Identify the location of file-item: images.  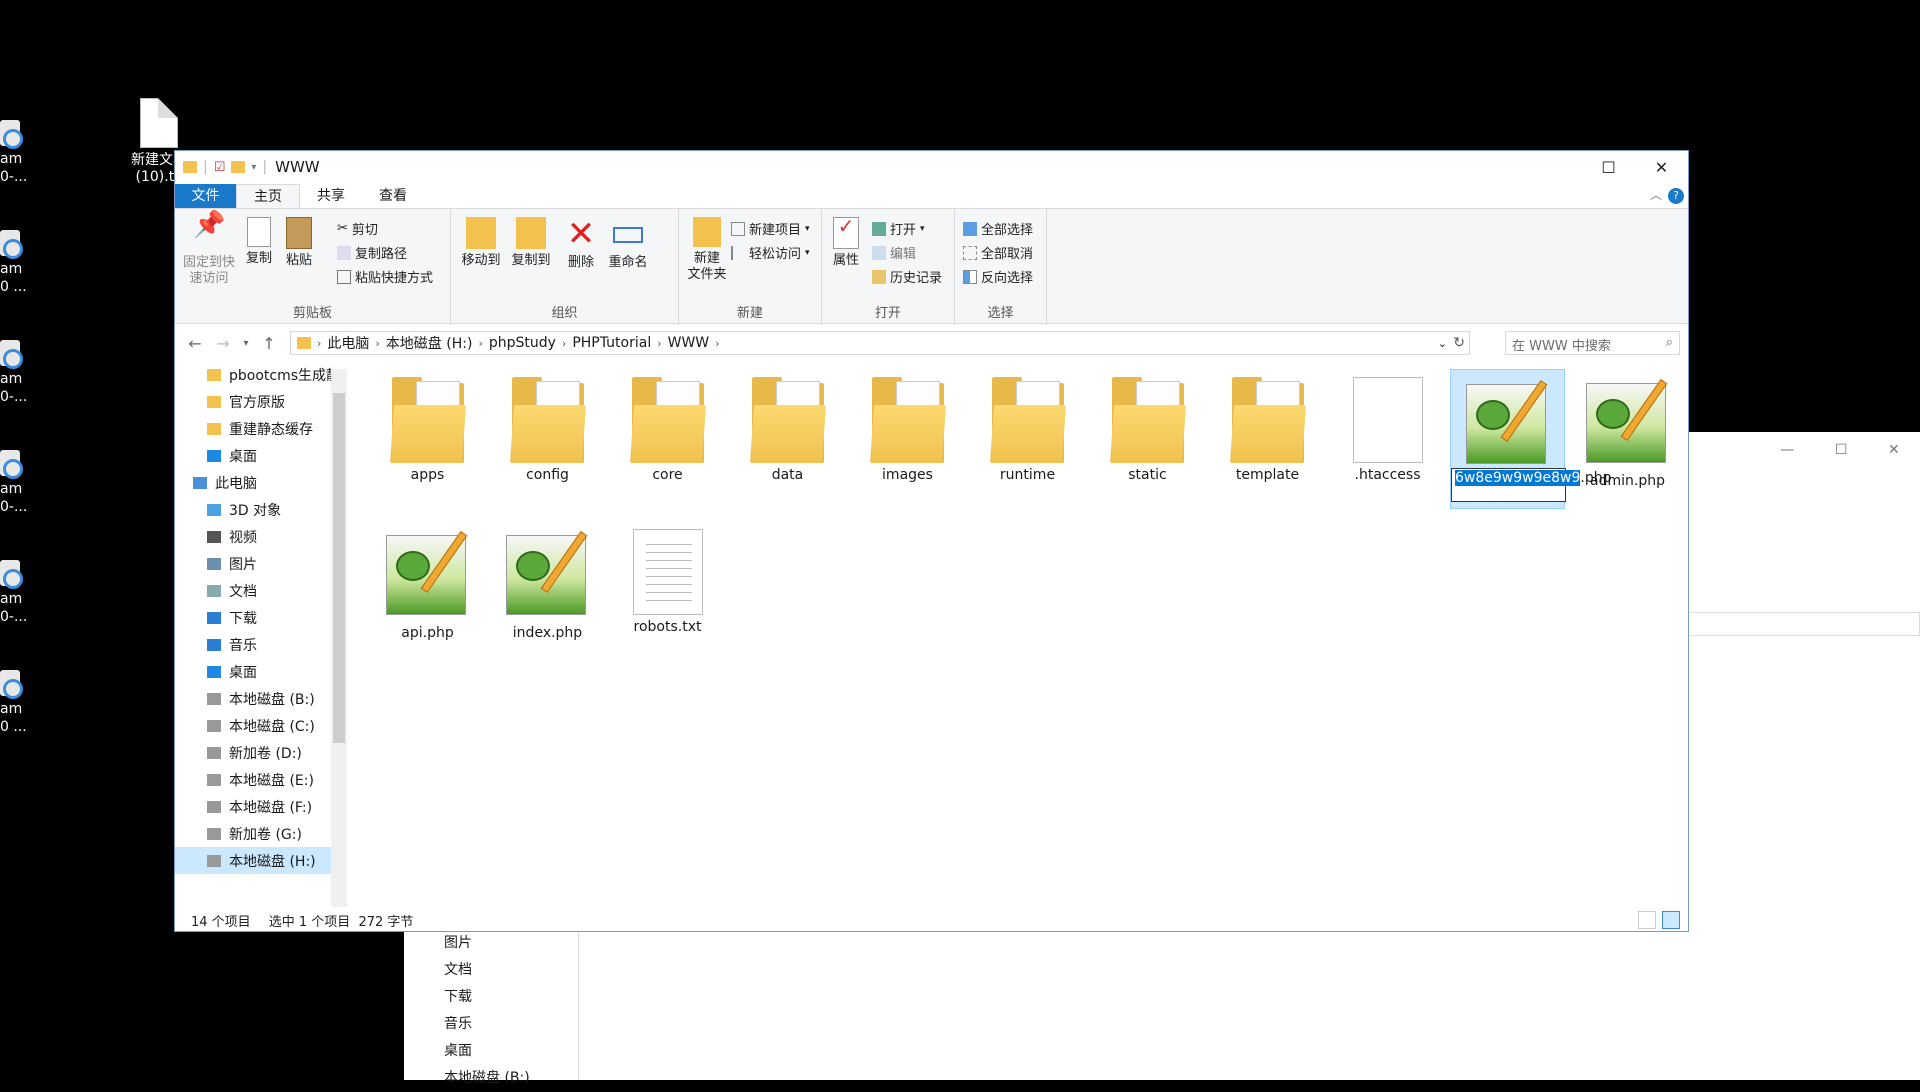
(907, 439).